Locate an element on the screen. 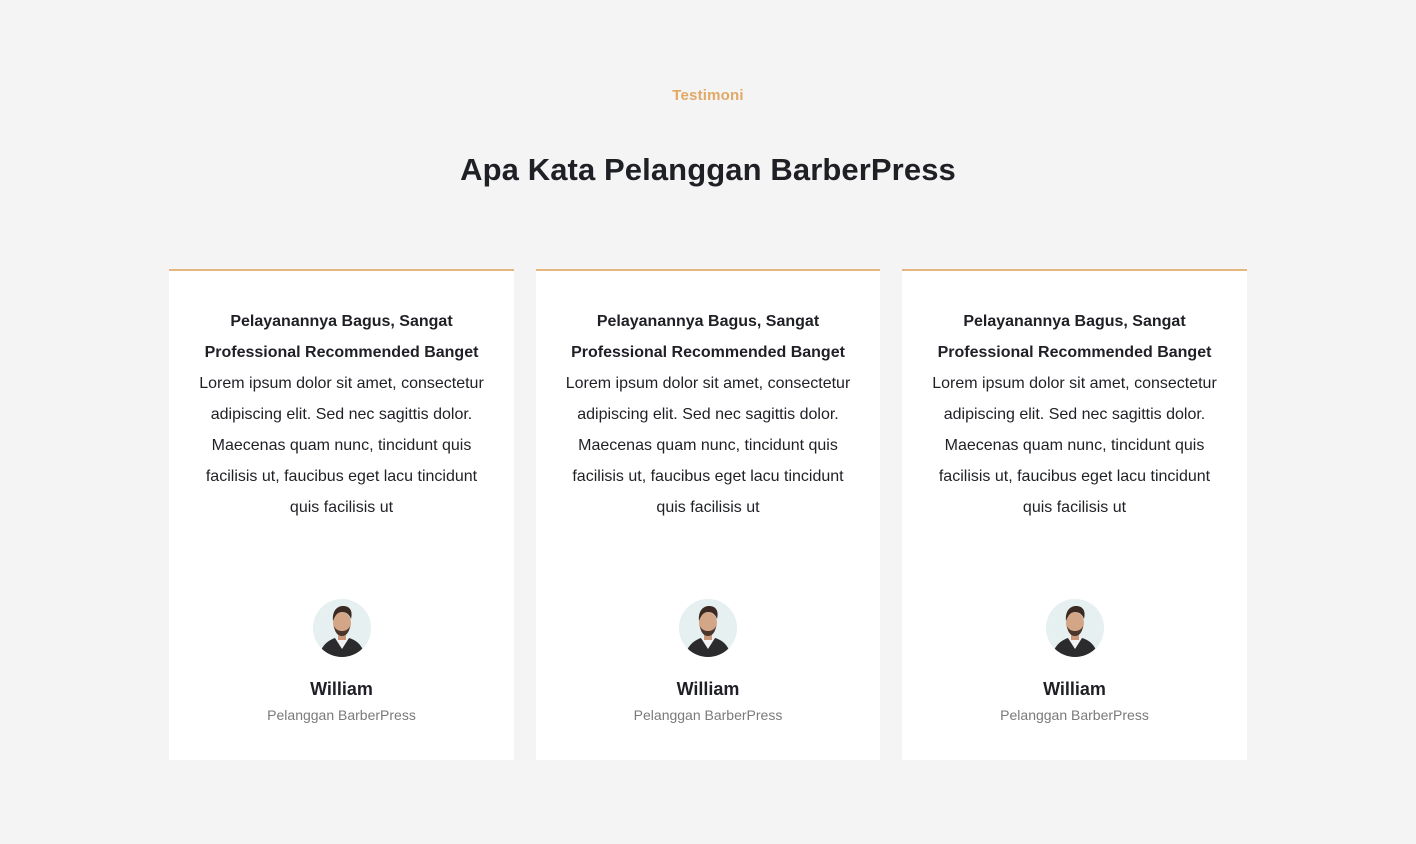  section-eyebrow: Testimoni is located at coordinates (708, 95).